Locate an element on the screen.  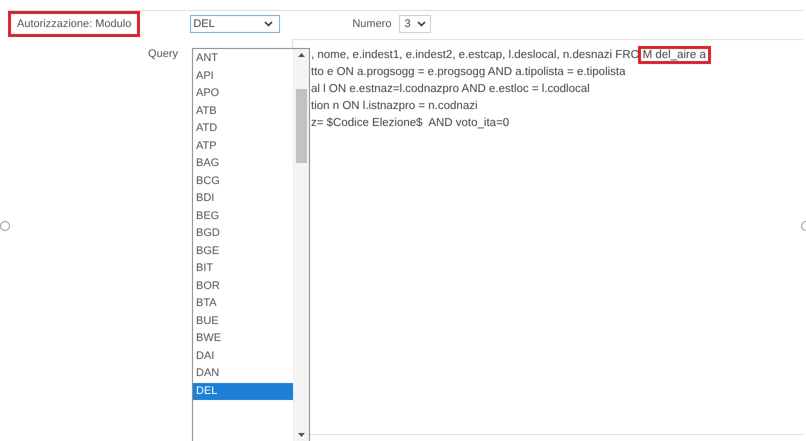
authorization-label: Autorizzazione: Modulo is located at coordinates (74, 24).